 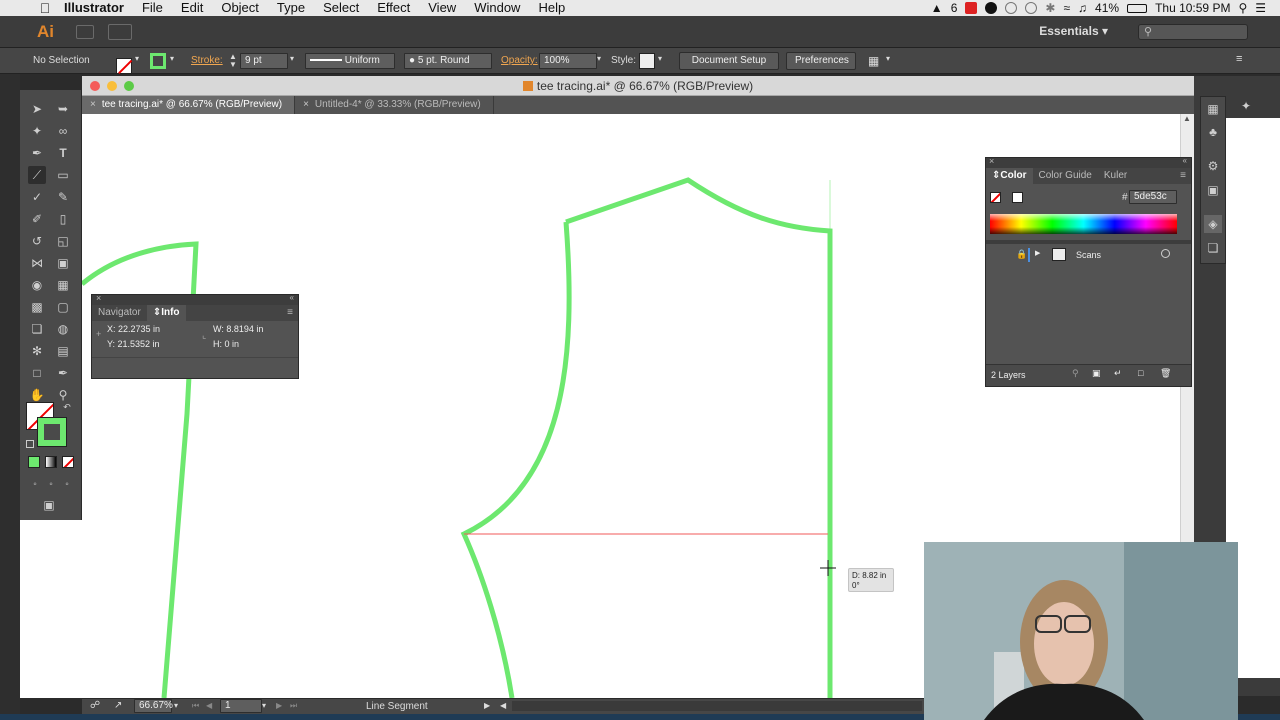 I want to click on hscroll-left-icon: ◀, so click(x=503, y=705).